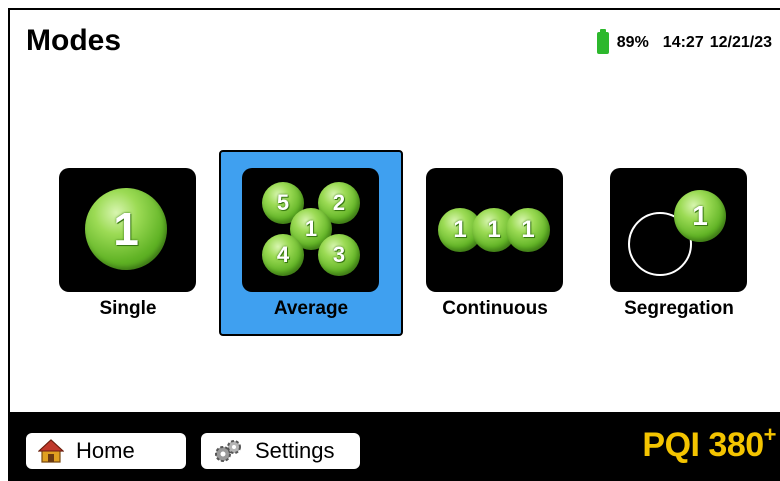 The height and width of the screenshot is (481, 780). I want to click on mode-label: Average, so click(311, 308).